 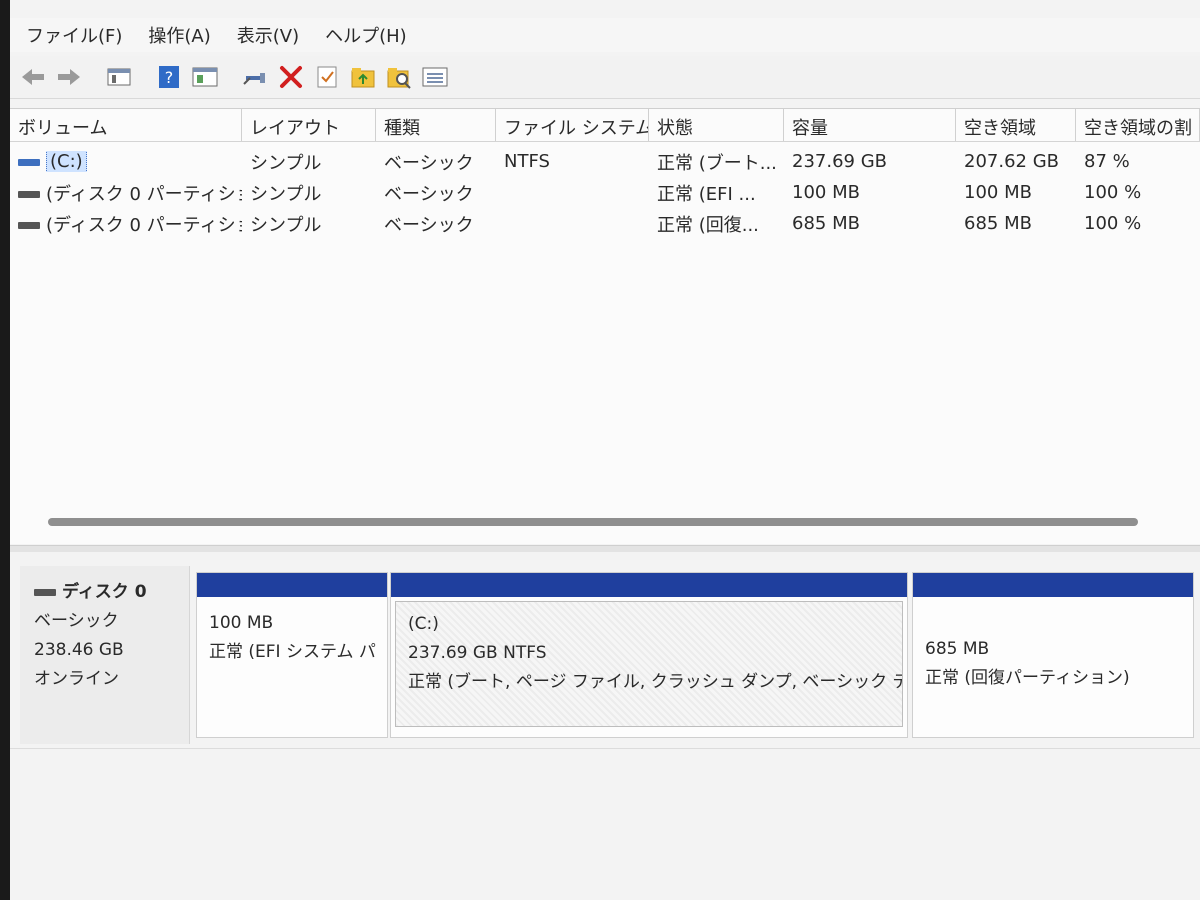 I want to click on disk-icon, so click(x=45, y=592).